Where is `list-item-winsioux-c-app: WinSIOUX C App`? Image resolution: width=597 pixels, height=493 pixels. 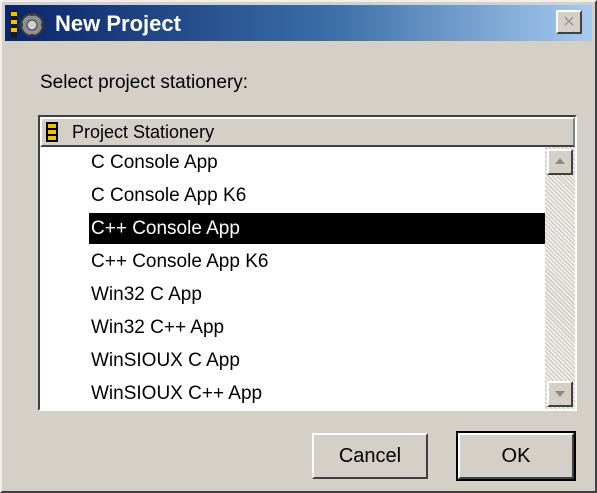 list-item-winsioux-c-app: WinSIOUX C App is located at coordinates (317, 360).